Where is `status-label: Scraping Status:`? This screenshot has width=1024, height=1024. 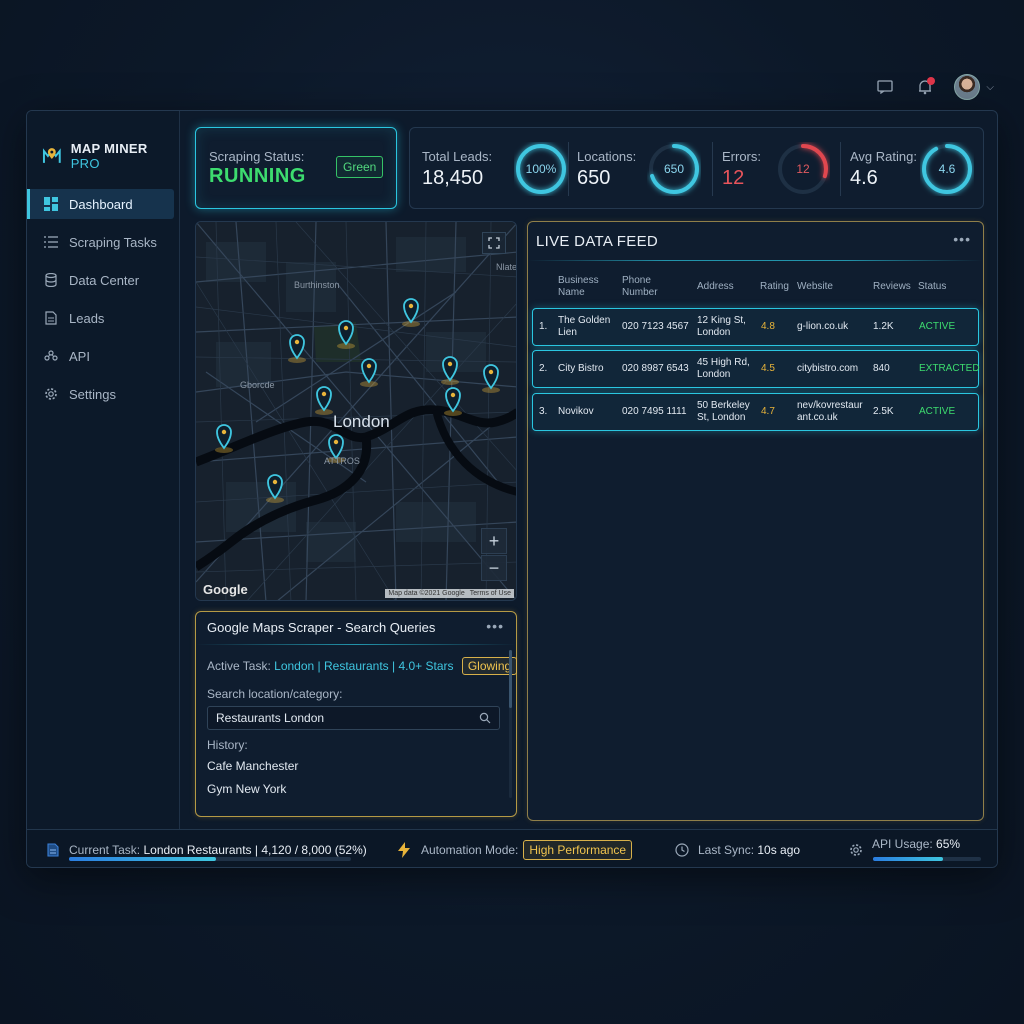 status-label: Scraping Status: is located at coordinates (257, 156).